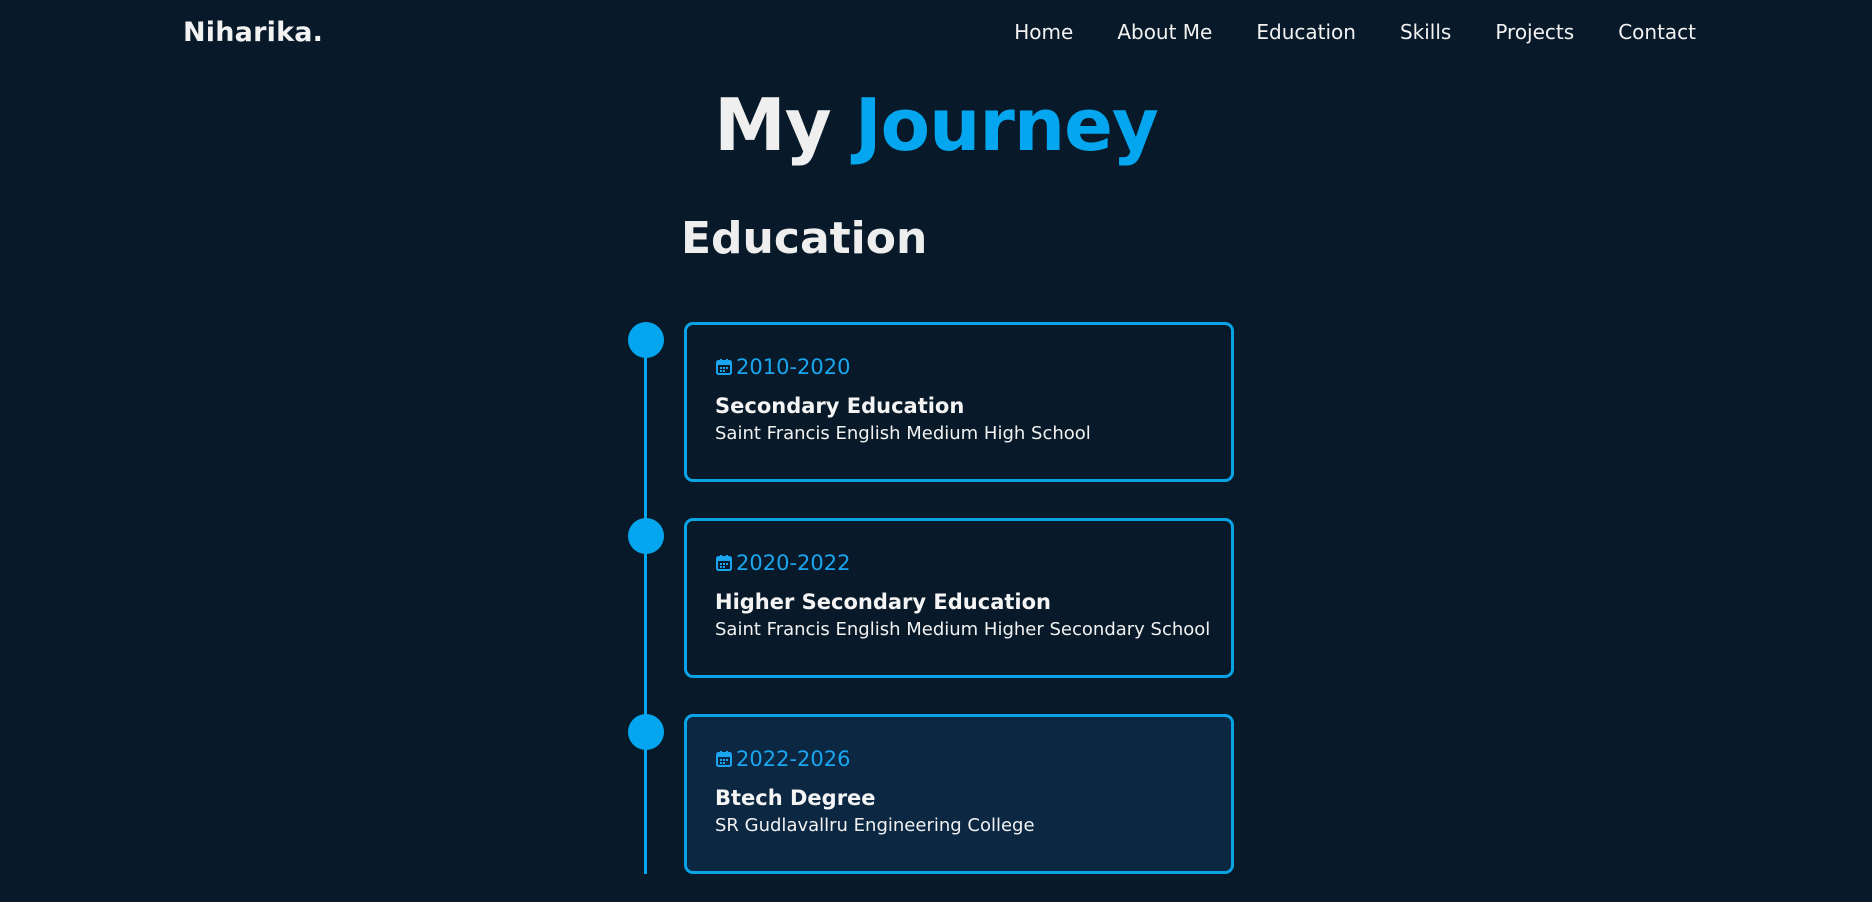  What do you see at coordinates (795, 798) in the screenshot?
I see `card-title: Btech Degree` at bounding box center [795, 798].